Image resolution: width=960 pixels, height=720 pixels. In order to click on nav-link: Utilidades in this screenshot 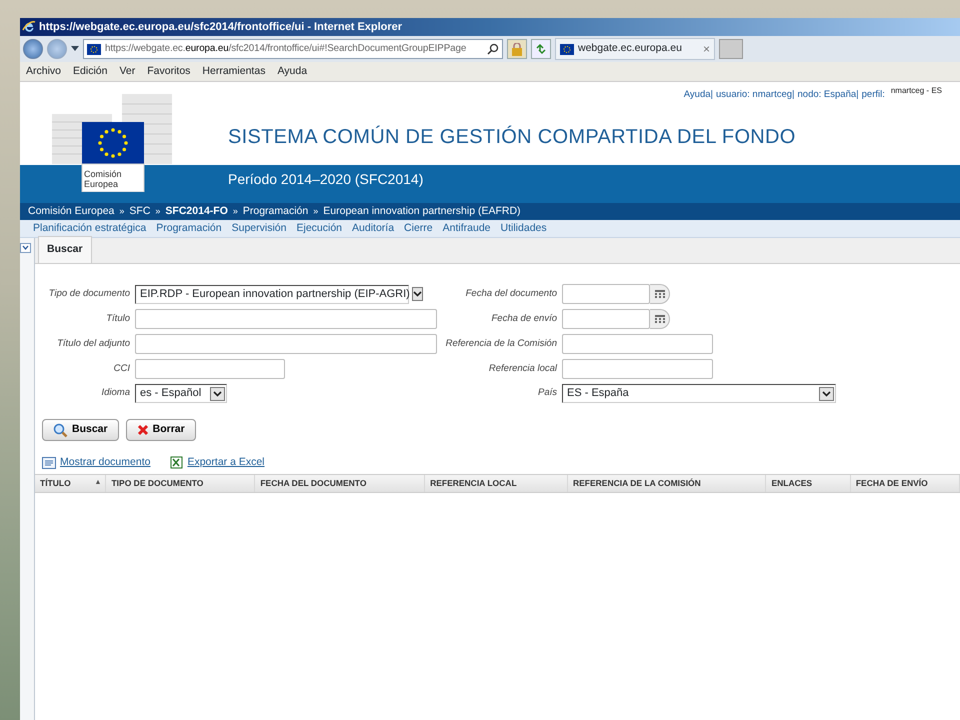, I will do `click(524, 228)`.